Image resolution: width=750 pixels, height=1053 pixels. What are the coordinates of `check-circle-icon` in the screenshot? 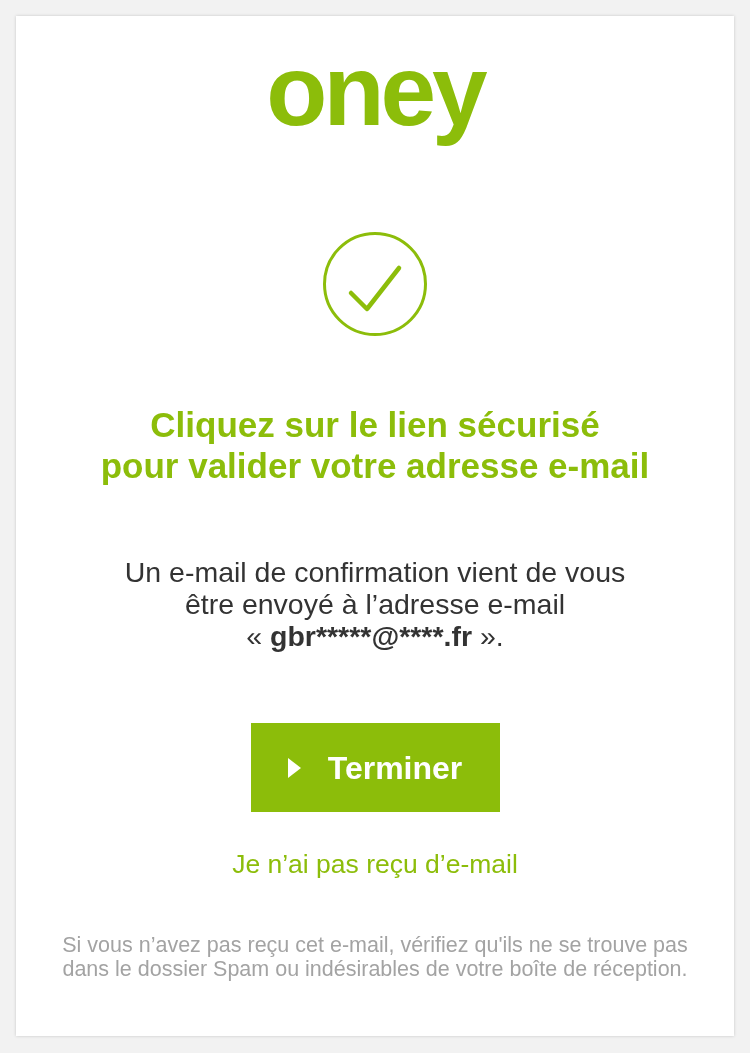 It's located at (375, 284).